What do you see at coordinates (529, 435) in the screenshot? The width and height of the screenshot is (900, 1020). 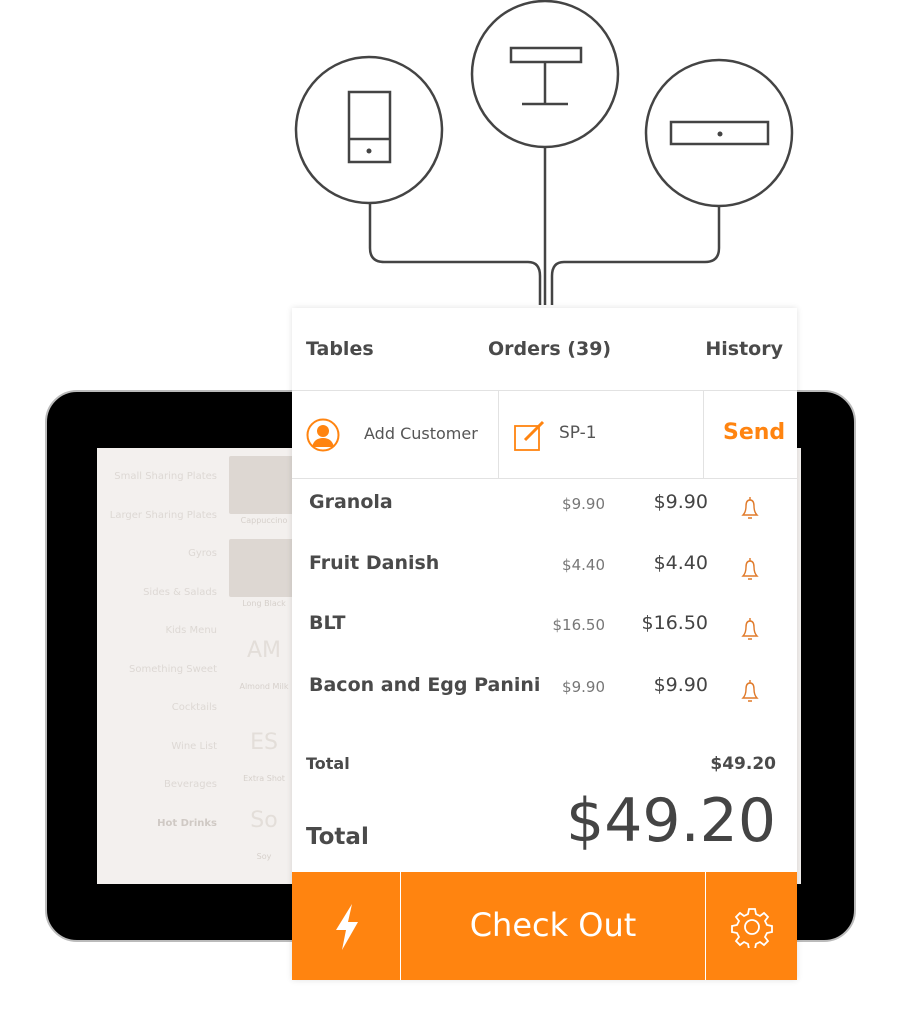 I see `edit-icon` at bounding box center [529, 435].